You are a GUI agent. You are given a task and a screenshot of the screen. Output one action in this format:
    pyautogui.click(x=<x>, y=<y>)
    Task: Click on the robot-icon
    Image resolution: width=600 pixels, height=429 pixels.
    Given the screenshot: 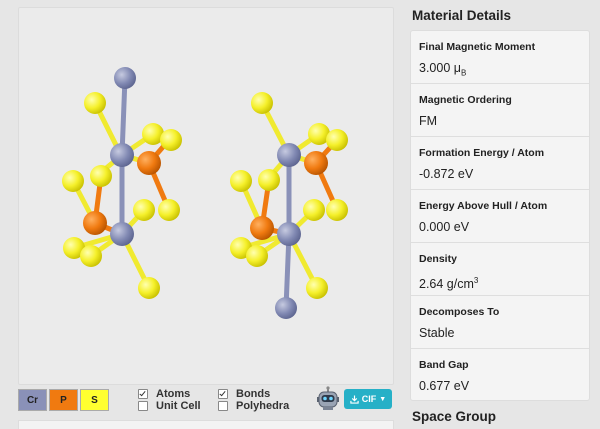 What is the action you would take?
    pyautogui.click(x=328, y=399)
    